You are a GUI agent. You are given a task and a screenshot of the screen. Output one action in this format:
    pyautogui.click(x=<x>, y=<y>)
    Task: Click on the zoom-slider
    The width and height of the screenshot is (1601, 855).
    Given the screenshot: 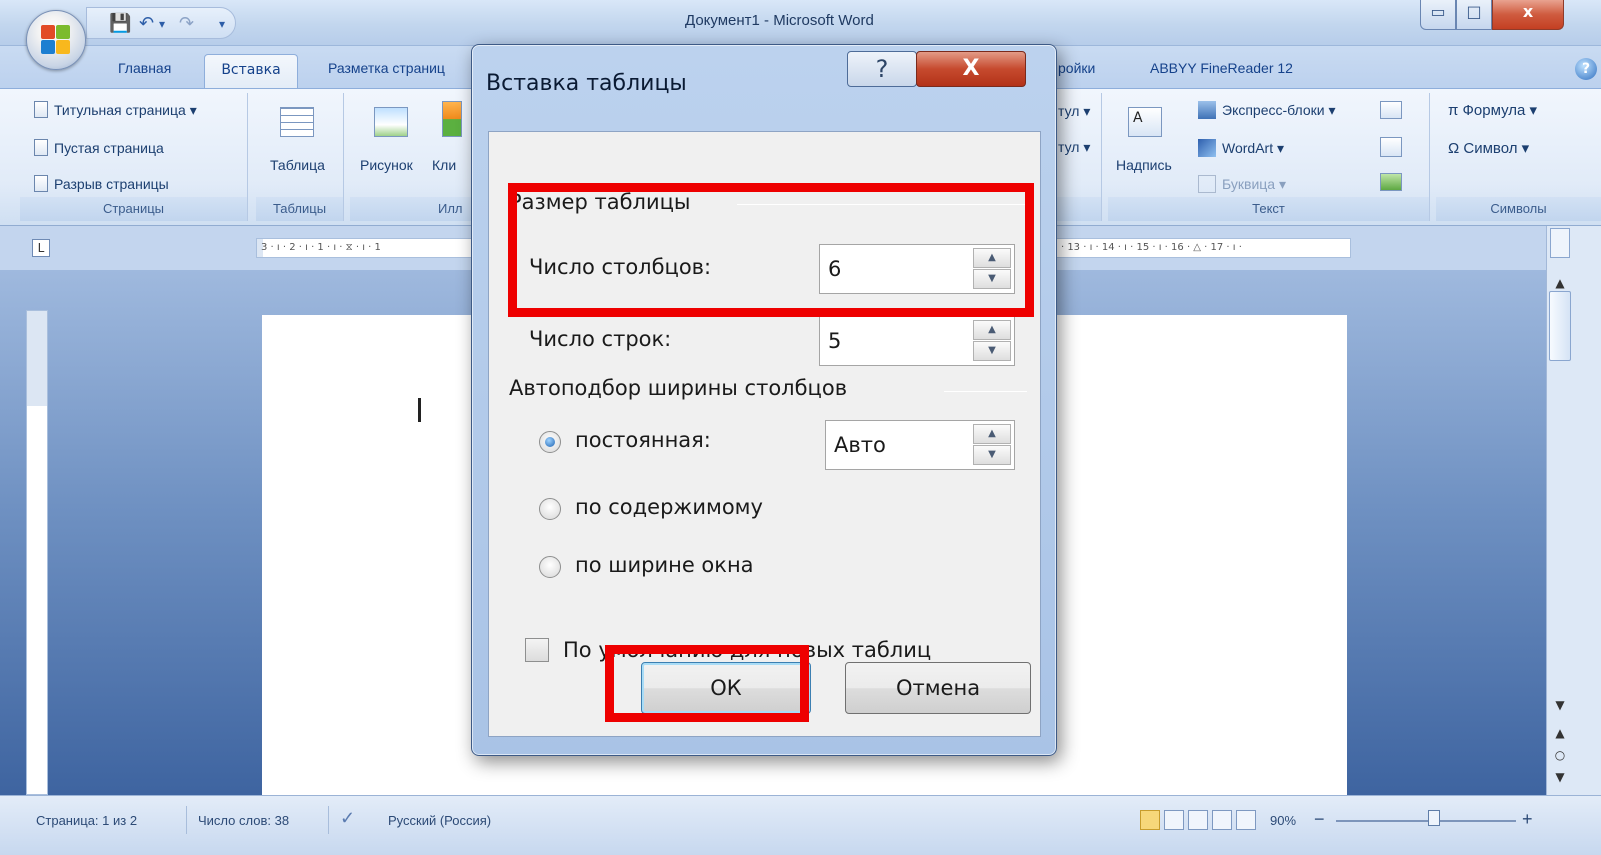 What is the action you would take?
    pyautogui.click(x=1426, y=821)
    